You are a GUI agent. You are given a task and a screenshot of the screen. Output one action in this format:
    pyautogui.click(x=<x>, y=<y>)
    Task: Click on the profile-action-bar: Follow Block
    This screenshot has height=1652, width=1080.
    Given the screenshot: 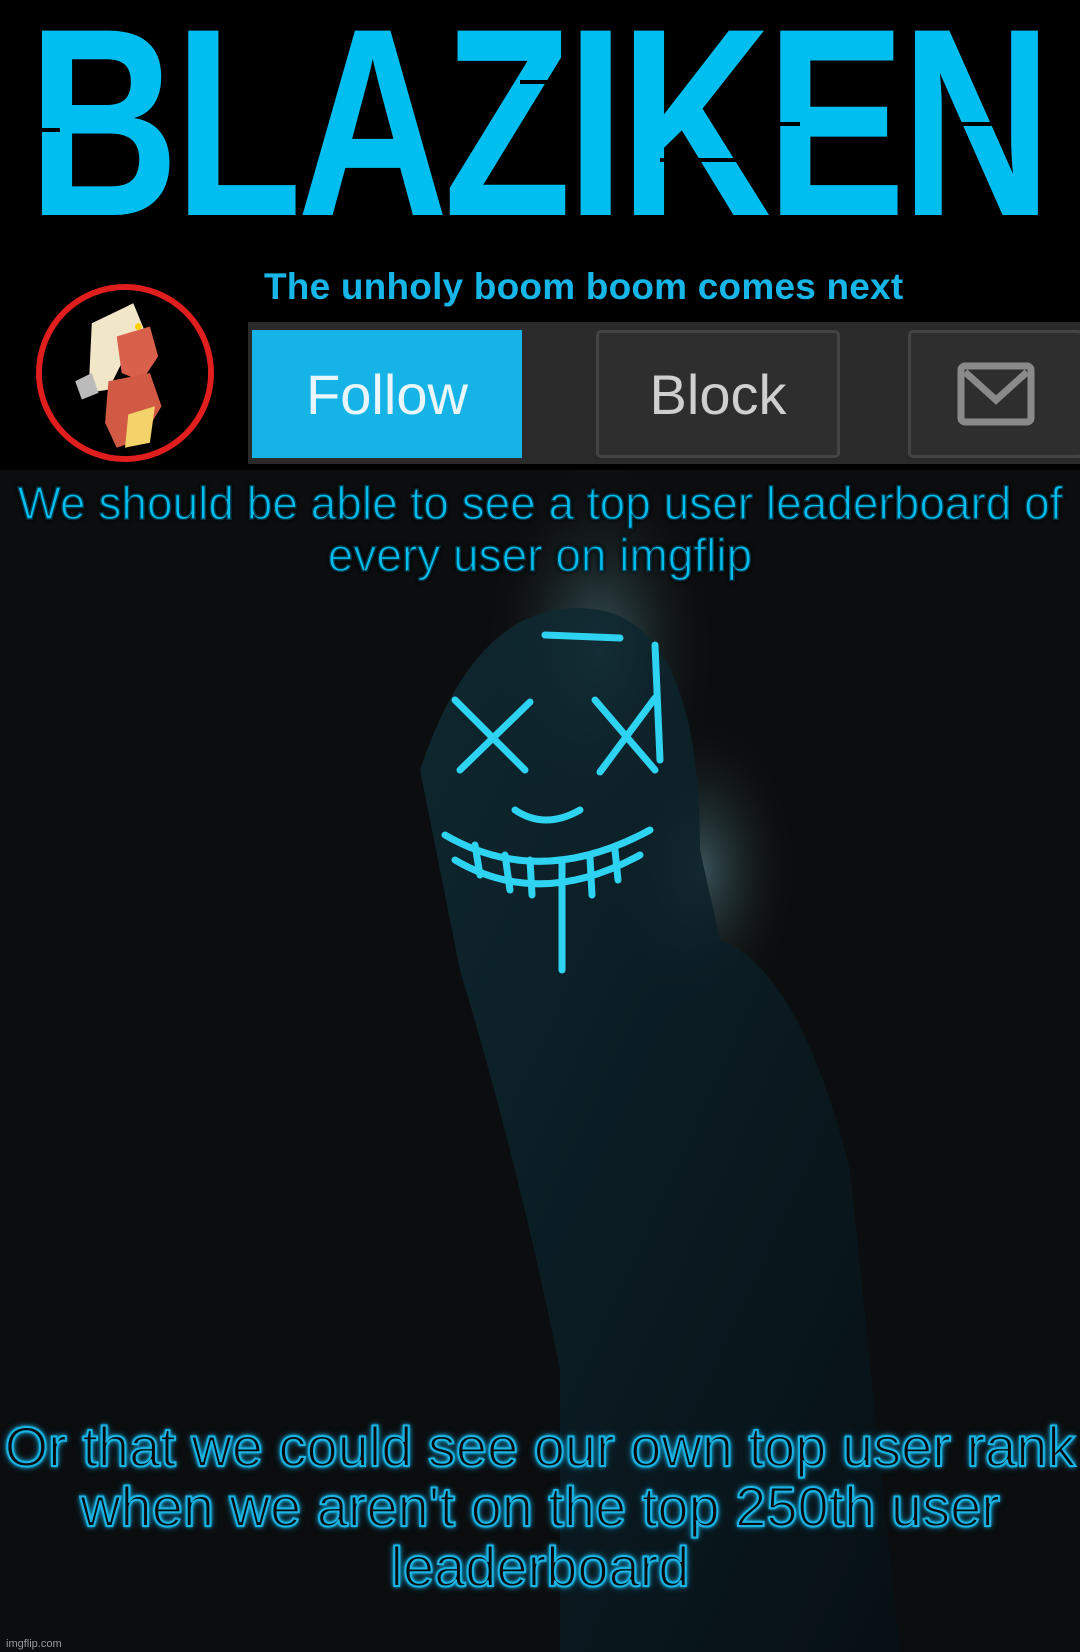 What is the action you would take?
    pyautogui.click(x=664, y=393)
    